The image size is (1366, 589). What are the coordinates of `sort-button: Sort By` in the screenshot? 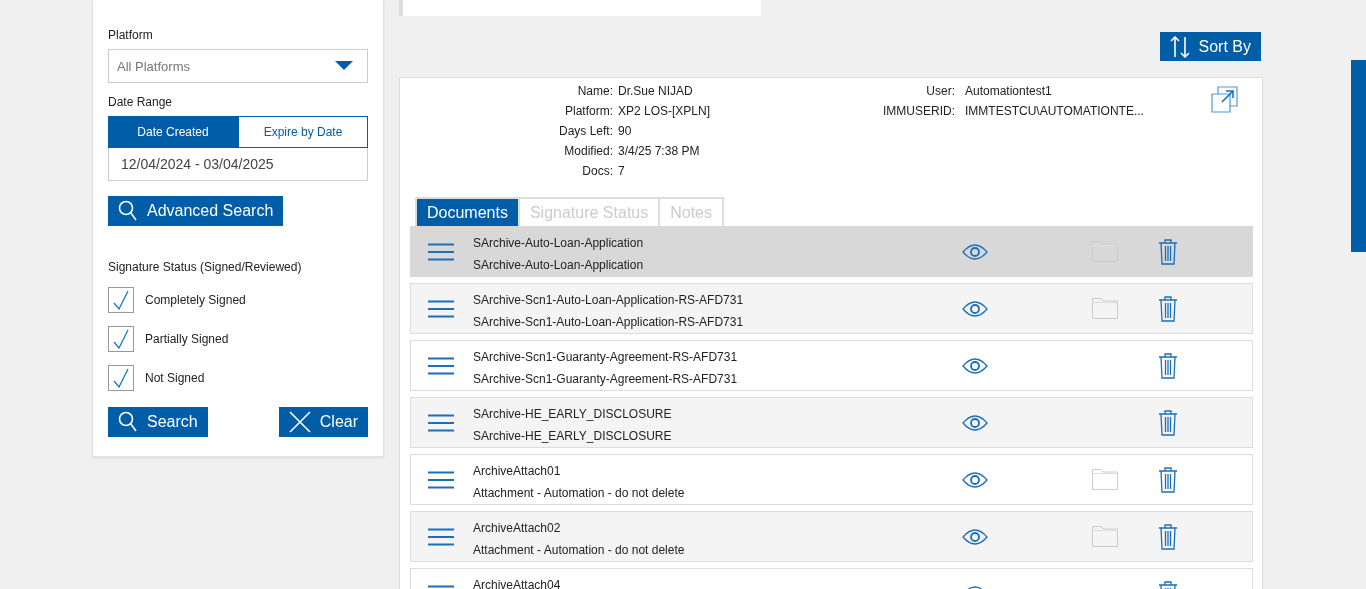 It's located at (1210, 46).